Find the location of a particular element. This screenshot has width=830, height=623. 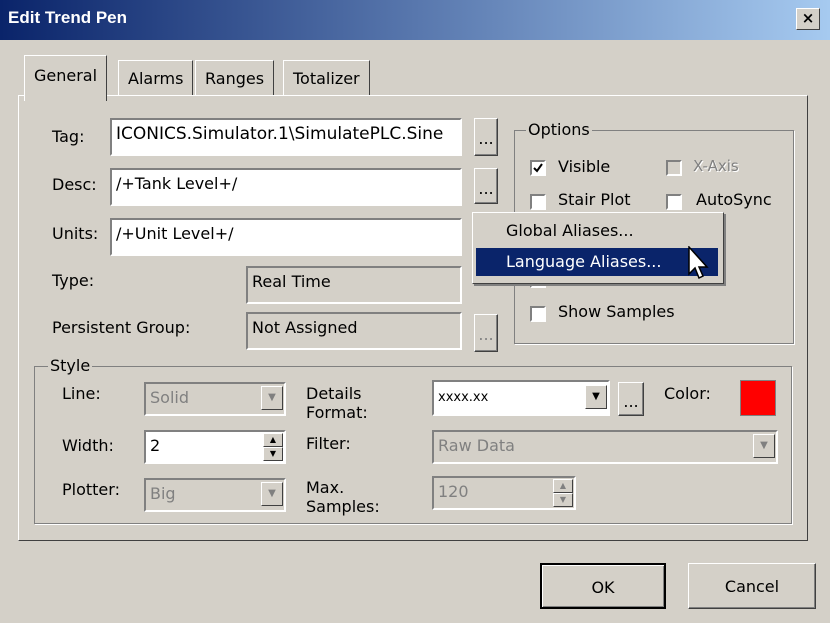

plotter-label: Plotter: is located at coordinates (91, 489).